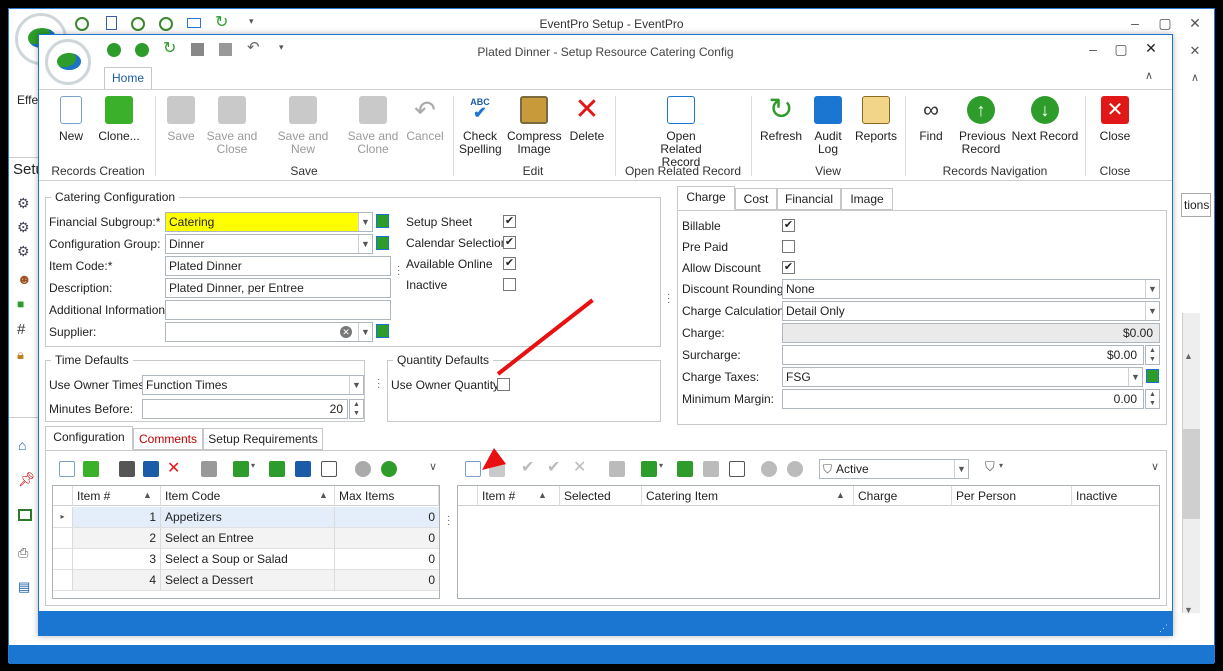 The image size is (1223, 671). What do you see at coordinates (971, 311) in the screenshot?
I see `charge-calculation-field: Detail Only ▼` at bounding box center [971, 311].